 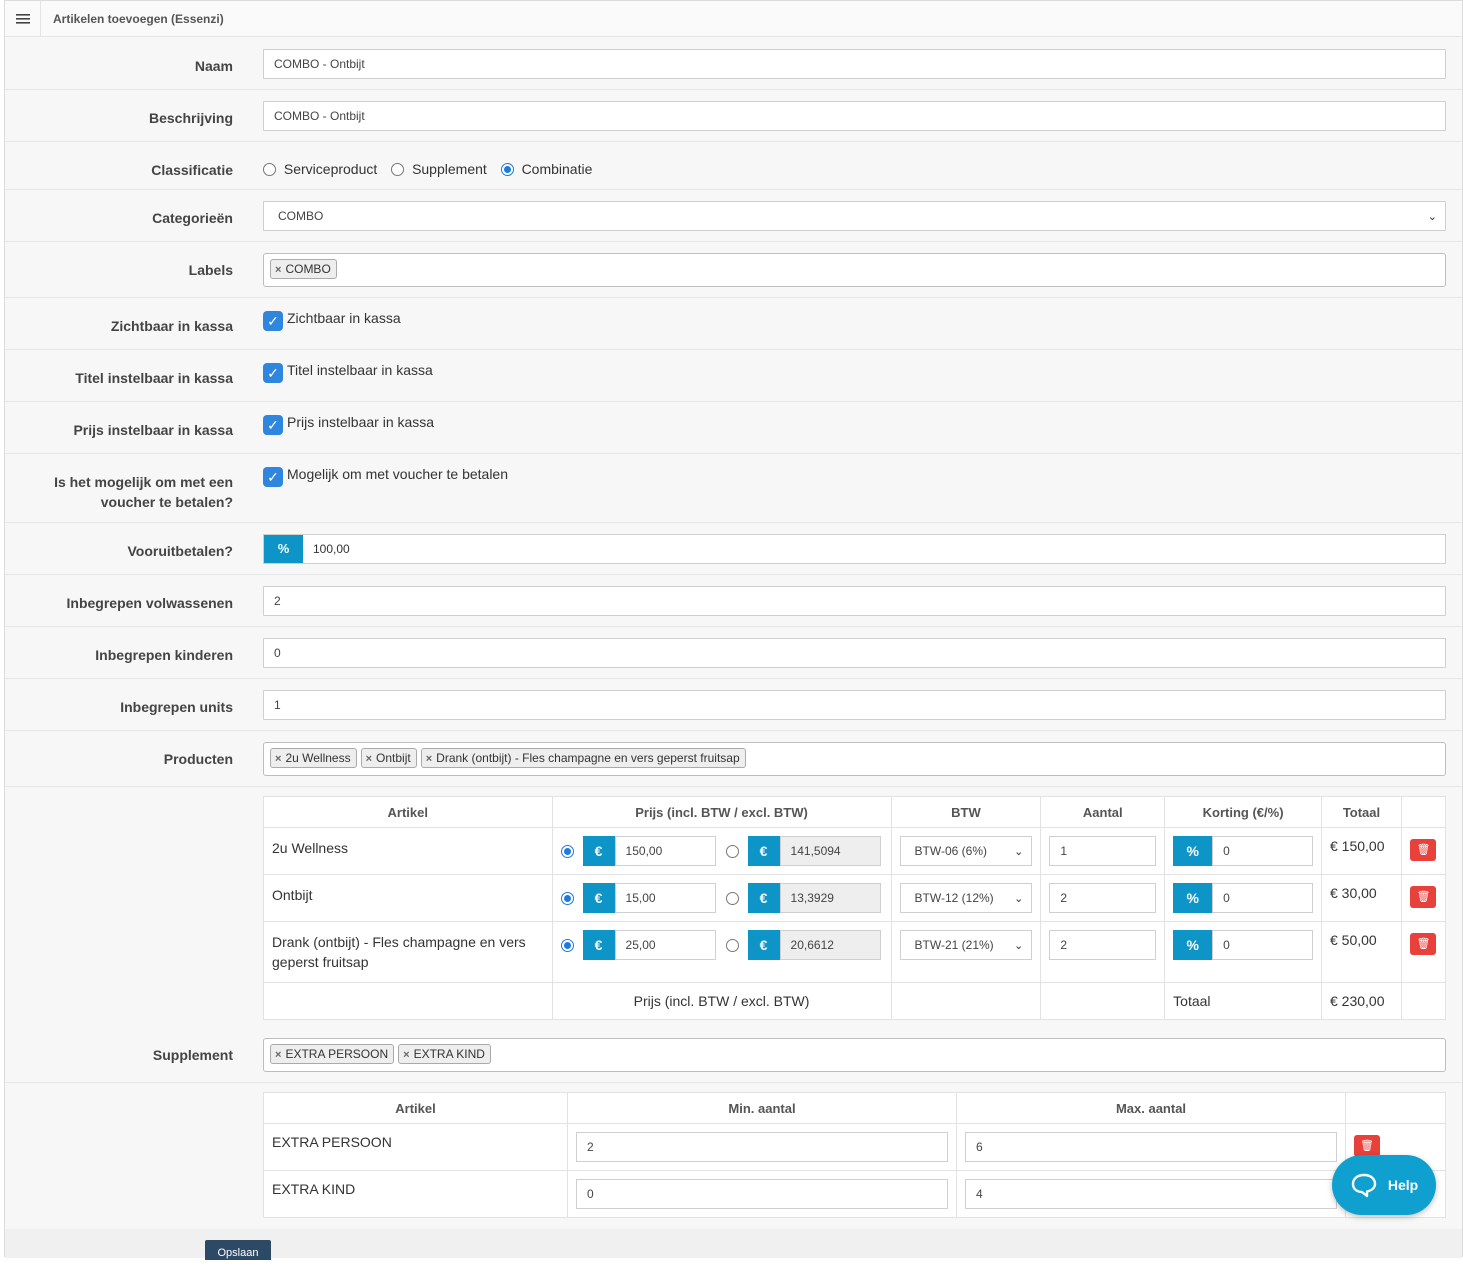 I want to click on footer-totaal-label: Totaal, so click(x=1243, y=1001).